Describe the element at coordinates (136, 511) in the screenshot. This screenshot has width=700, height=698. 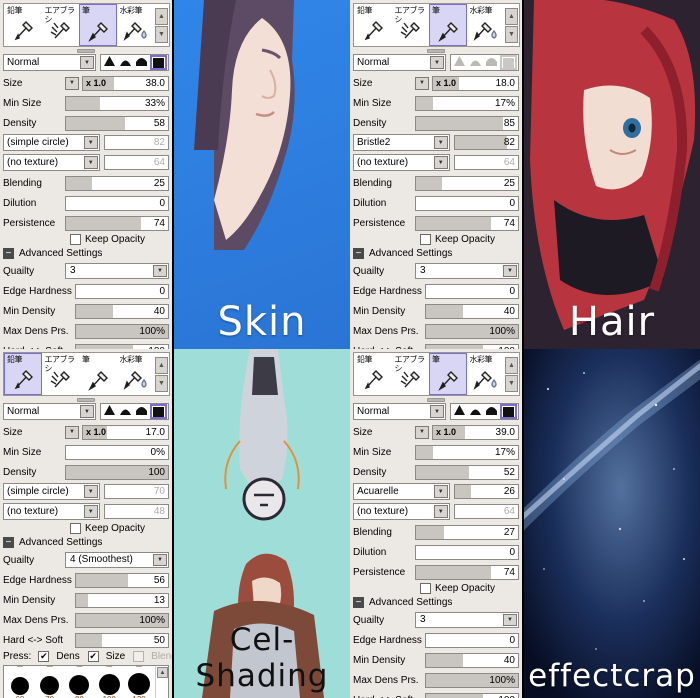
I see `slider-track: 48` at that location.